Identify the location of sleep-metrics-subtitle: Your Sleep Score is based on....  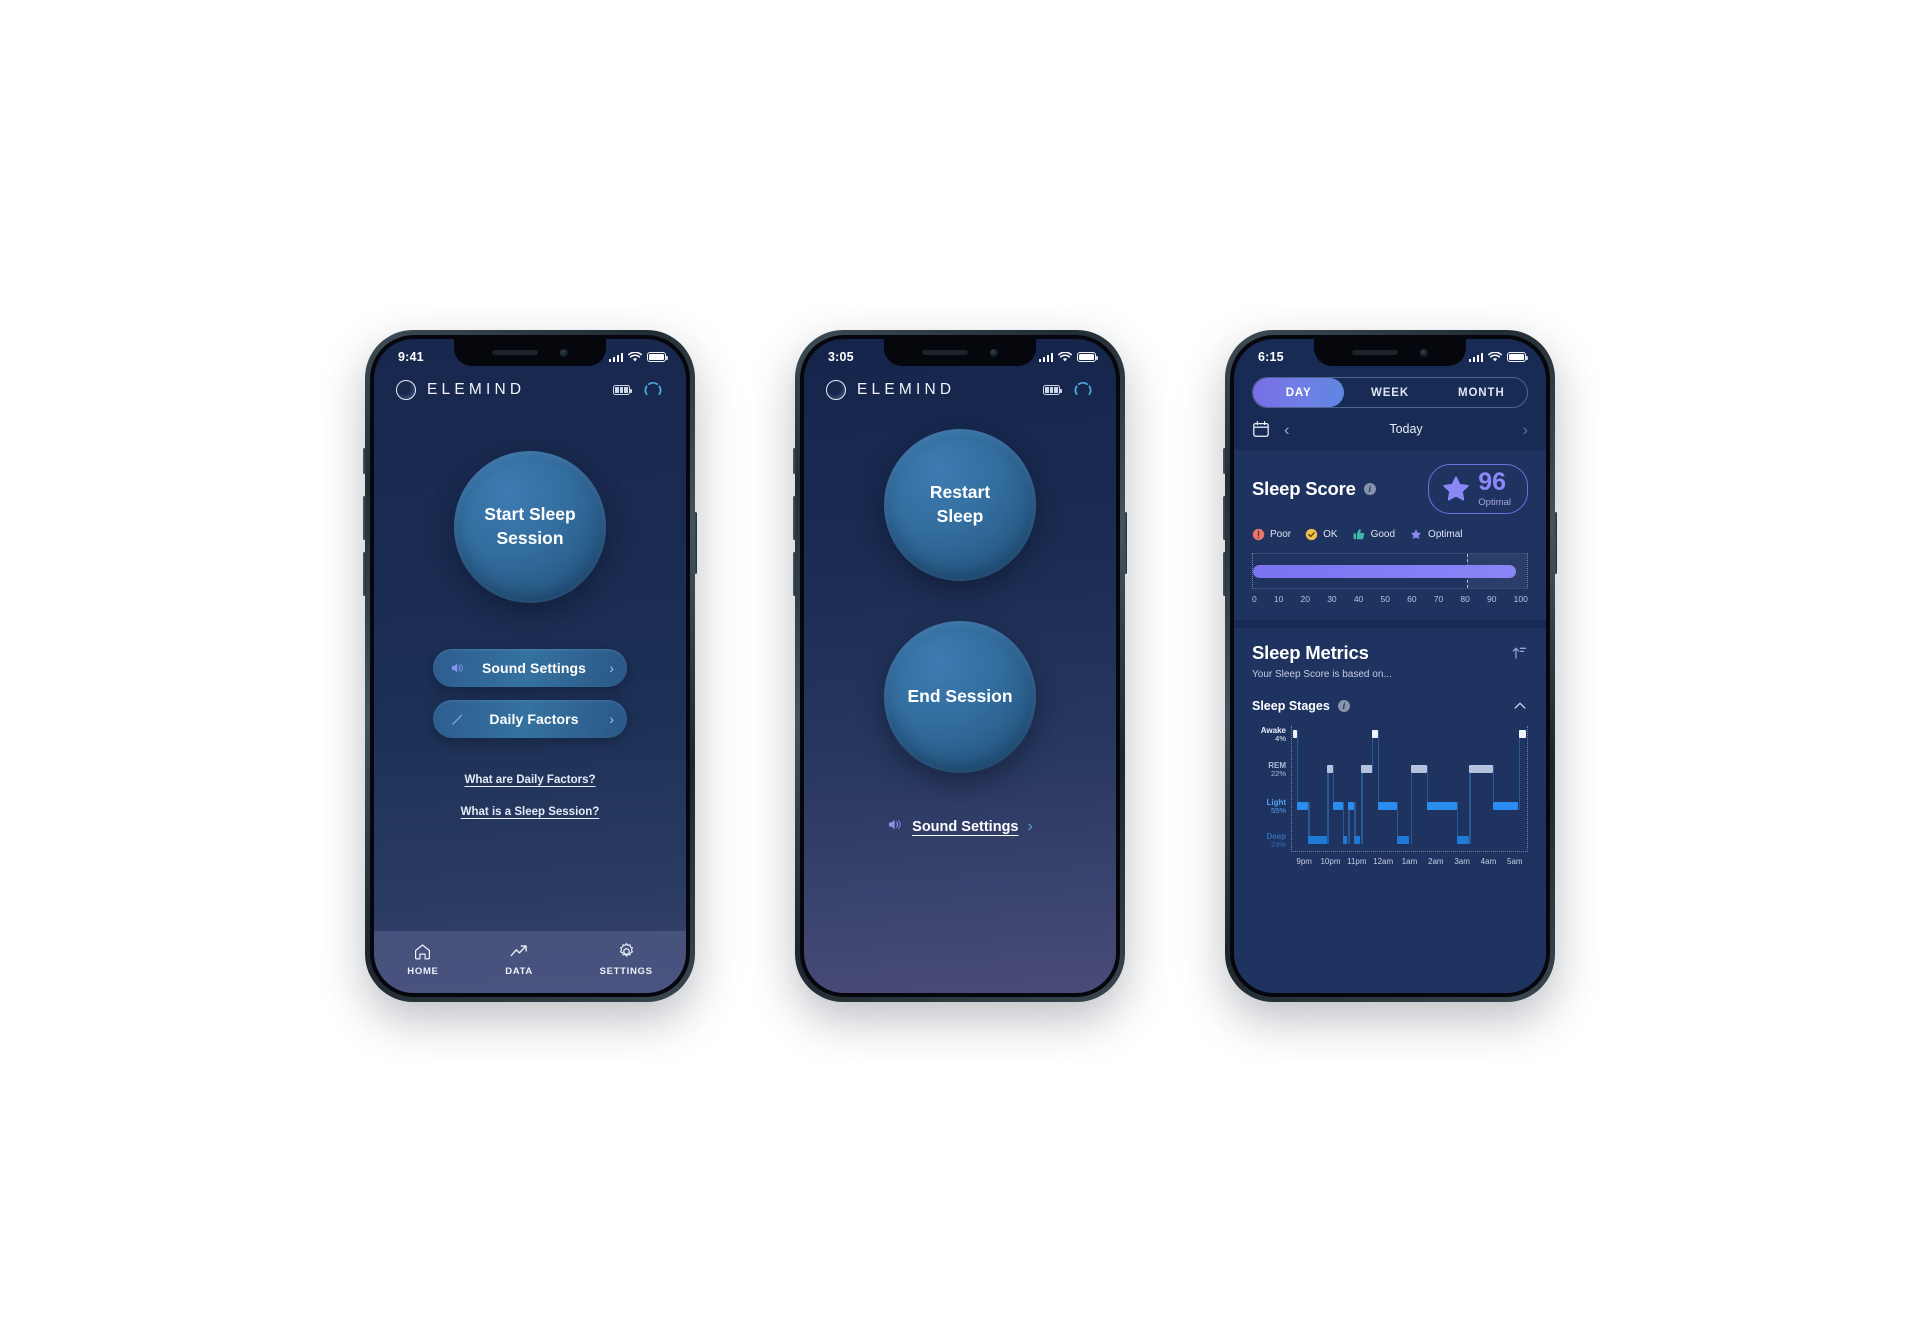
(1322, 674).